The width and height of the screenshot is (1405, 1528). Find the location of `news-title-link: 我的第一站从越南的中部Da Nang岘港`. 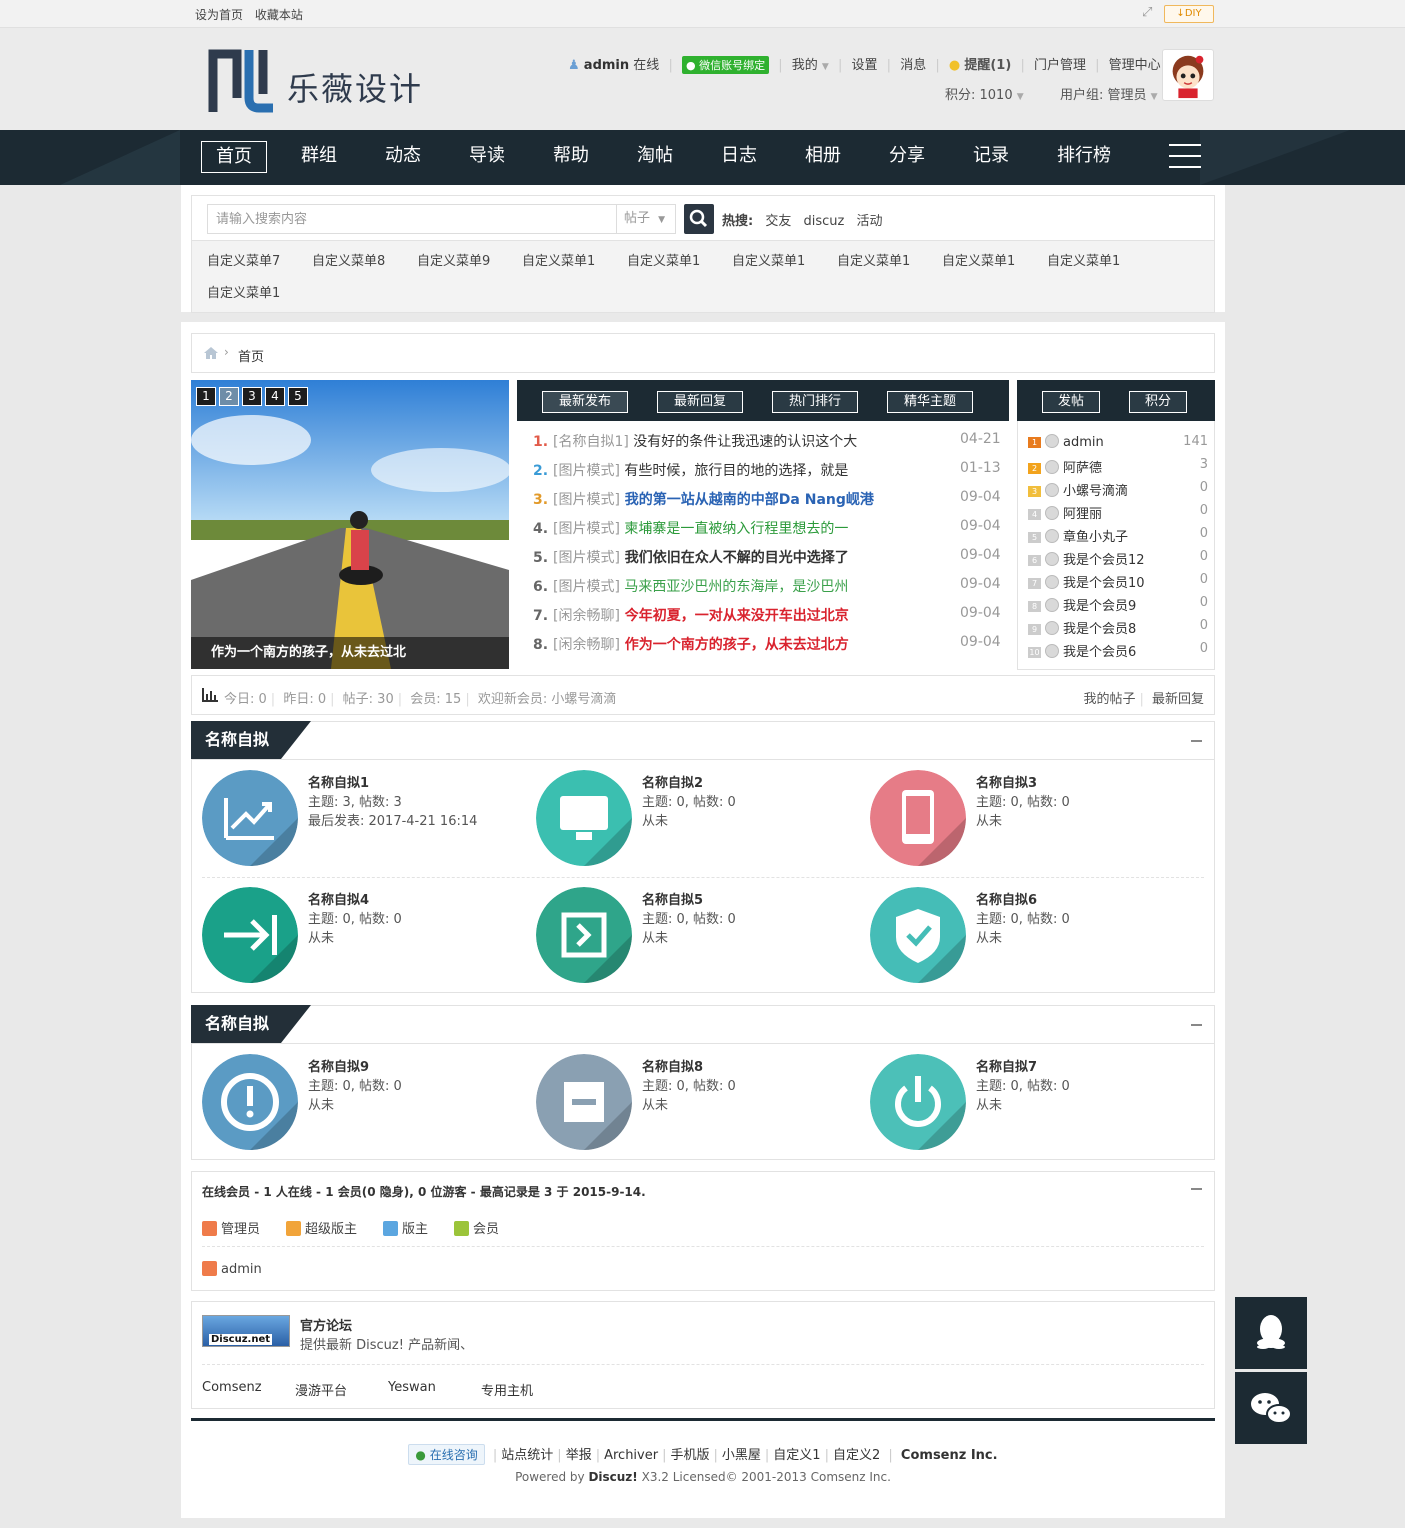

news-title-link: 我的第一站从越南的中部Da Nang岘港 is located at coordinates (747, 500).